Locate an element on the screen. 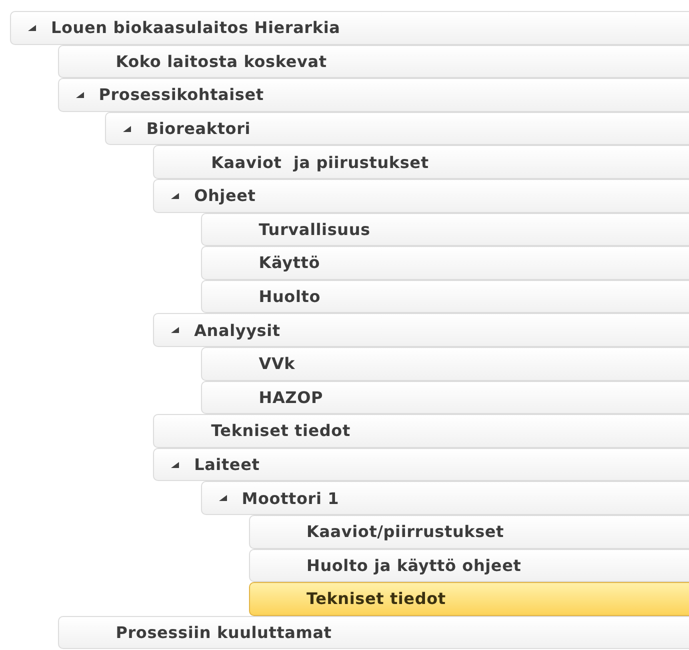 The height and width of the screenshot is (650, 689). tree-item: Ohjeet is located at coordinates (421, 195).